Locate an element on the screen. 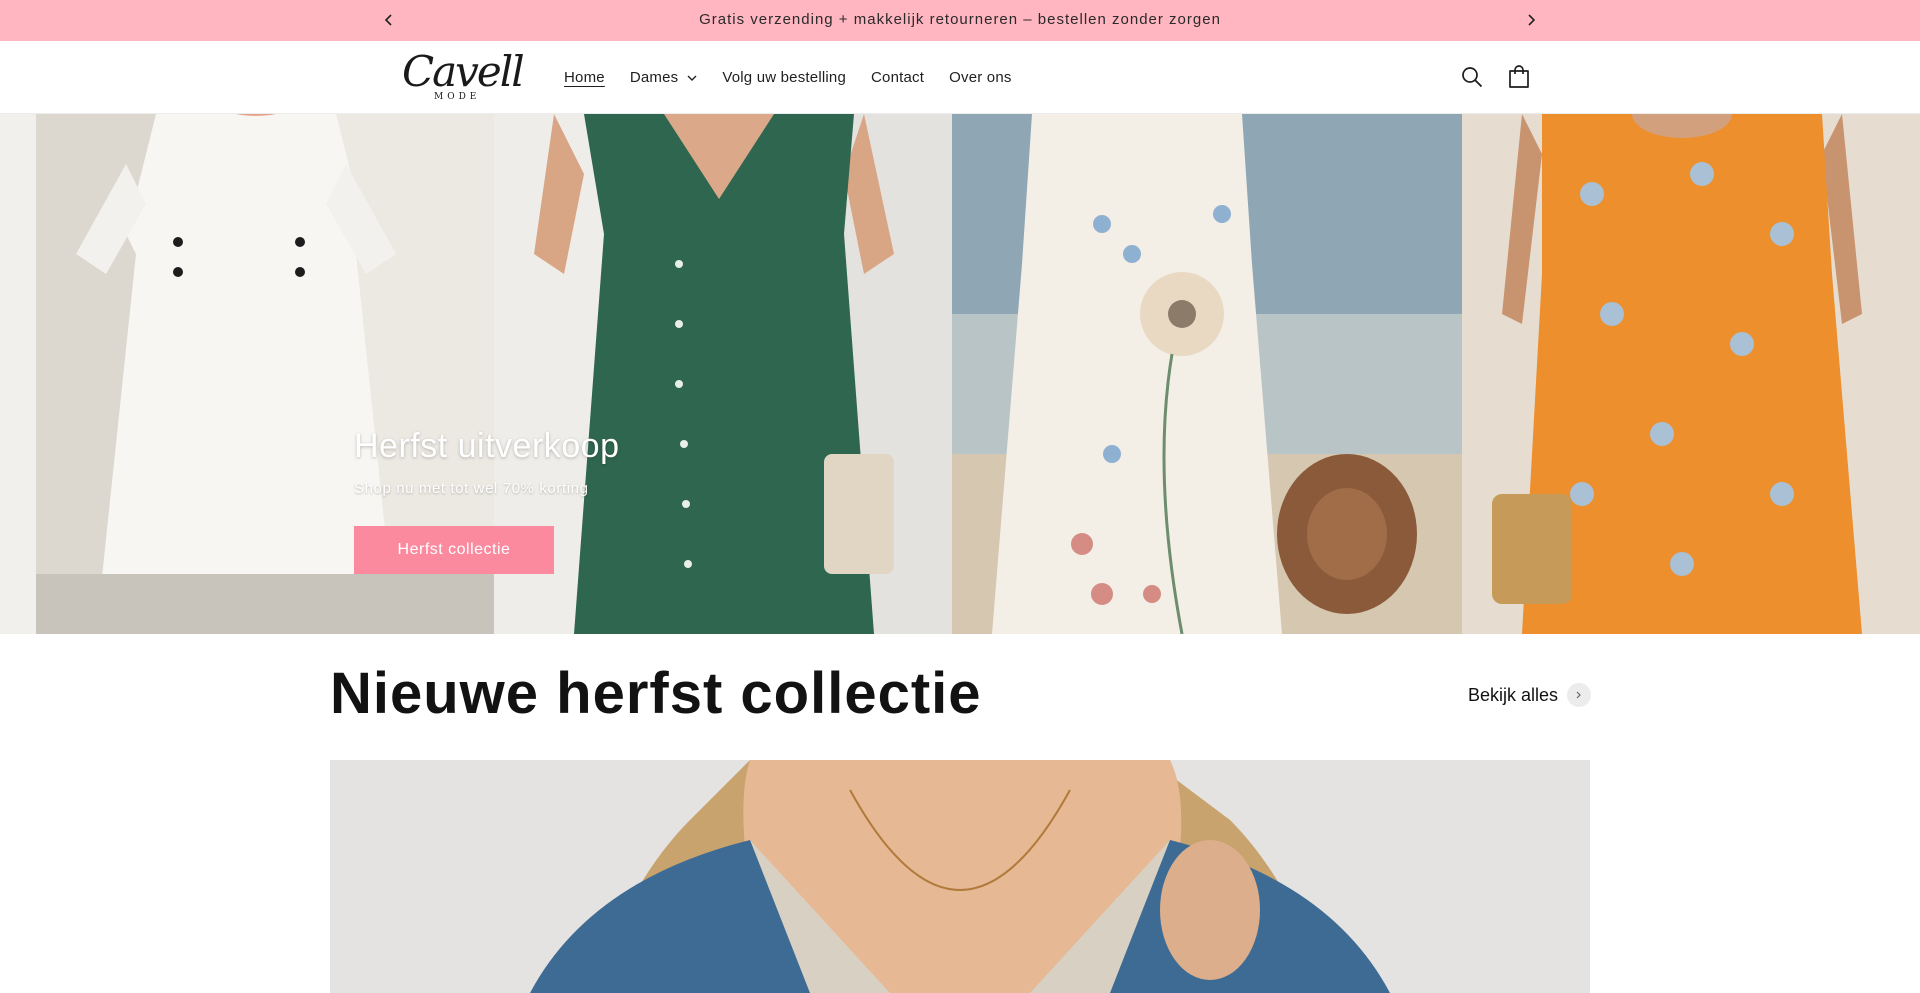  nav-item-contact: Contact is located at coordinates (897, 77).